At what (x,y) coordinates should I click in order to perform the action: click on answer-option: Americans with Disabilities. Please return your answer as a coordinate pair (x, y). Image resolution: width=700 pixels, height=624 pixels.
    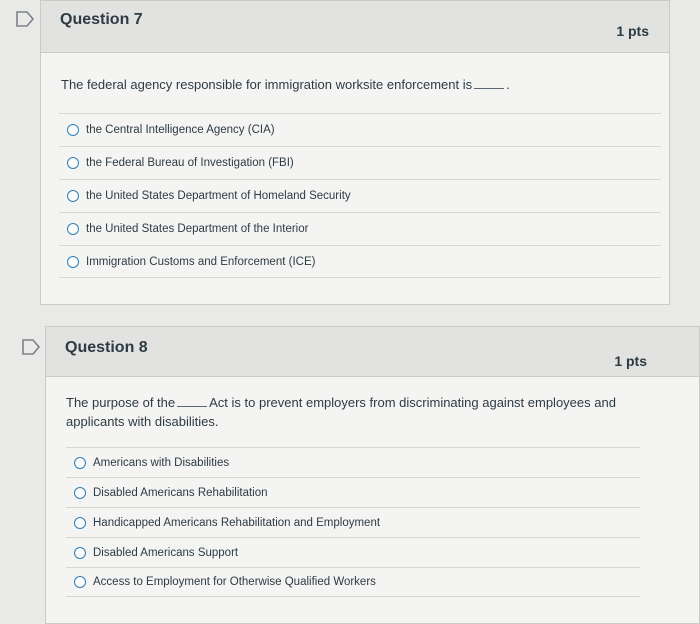
    Looking at the image, I should click on (353, 462).